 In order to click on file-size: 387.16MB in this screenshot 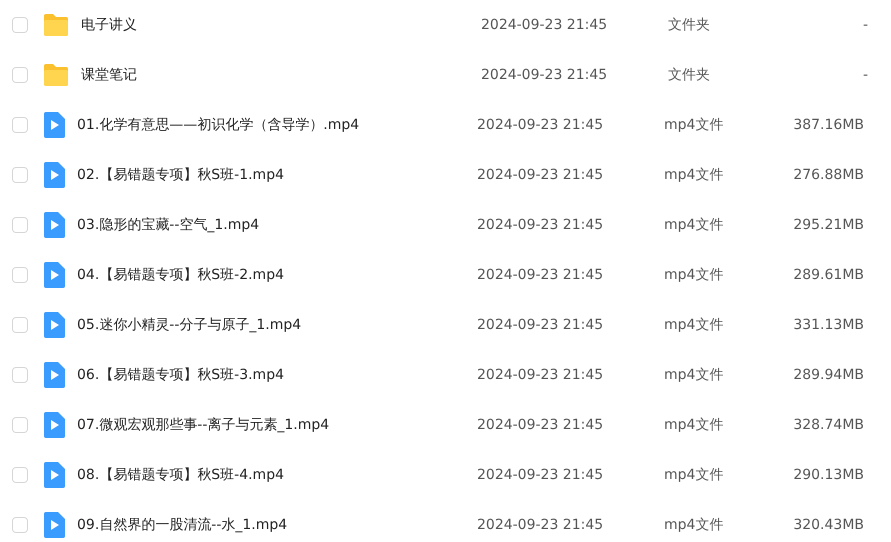, I will do `click(828, 125)`.